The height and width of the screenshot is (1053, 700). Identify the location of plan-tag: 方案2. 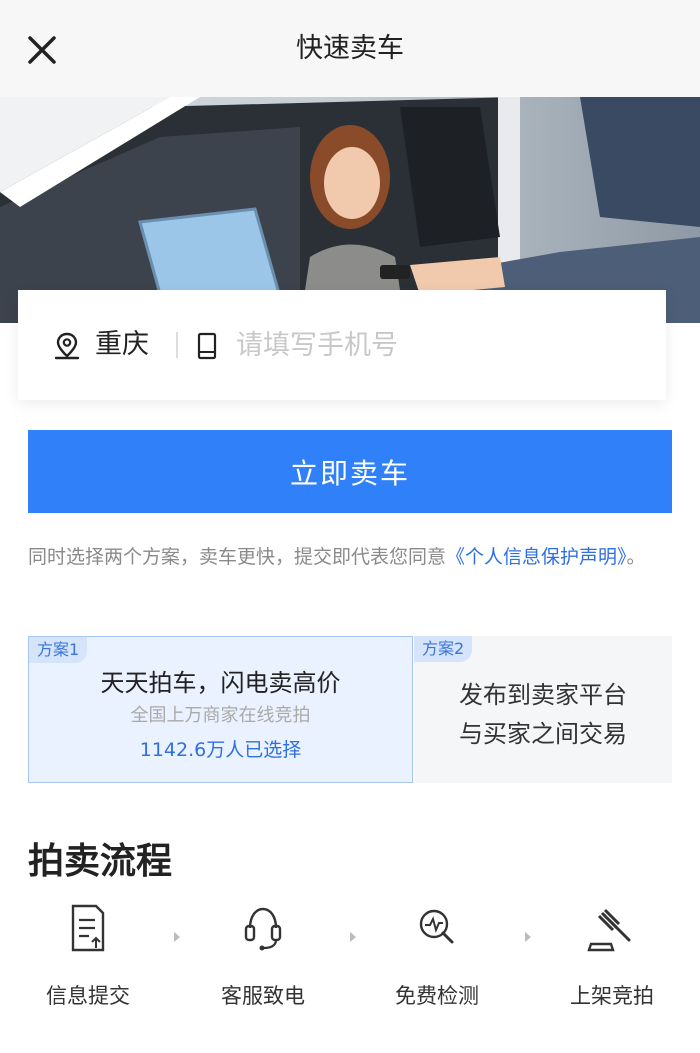
(443, 649).